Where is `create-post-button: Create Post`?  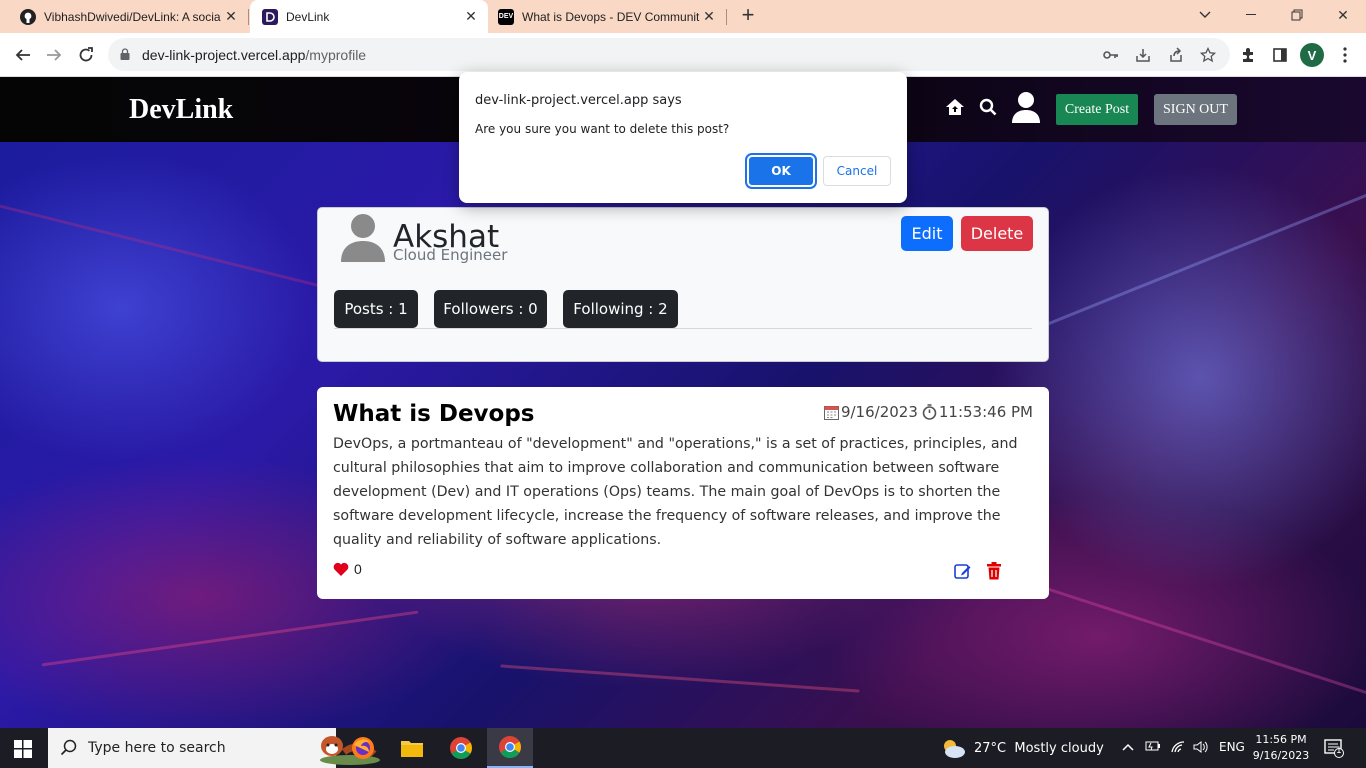 create-post-button: Create Post is located at coordinates (1097, 109).